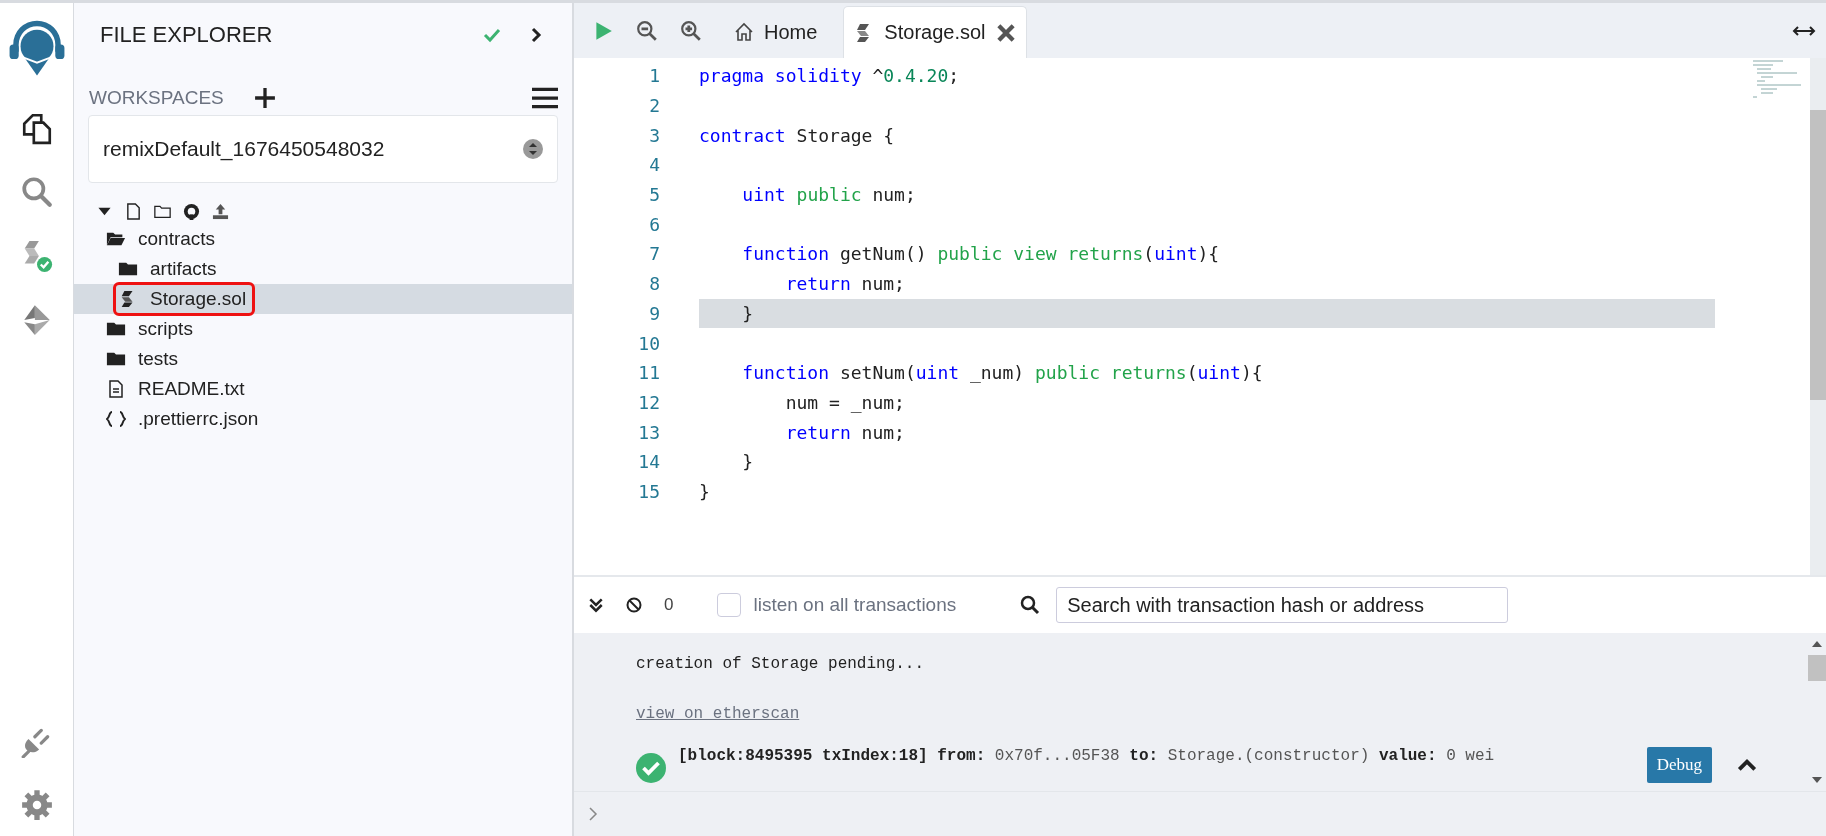 The height and width of the screenshot is (836, 1826). I want to click on braces-icon, so click(116, 419).